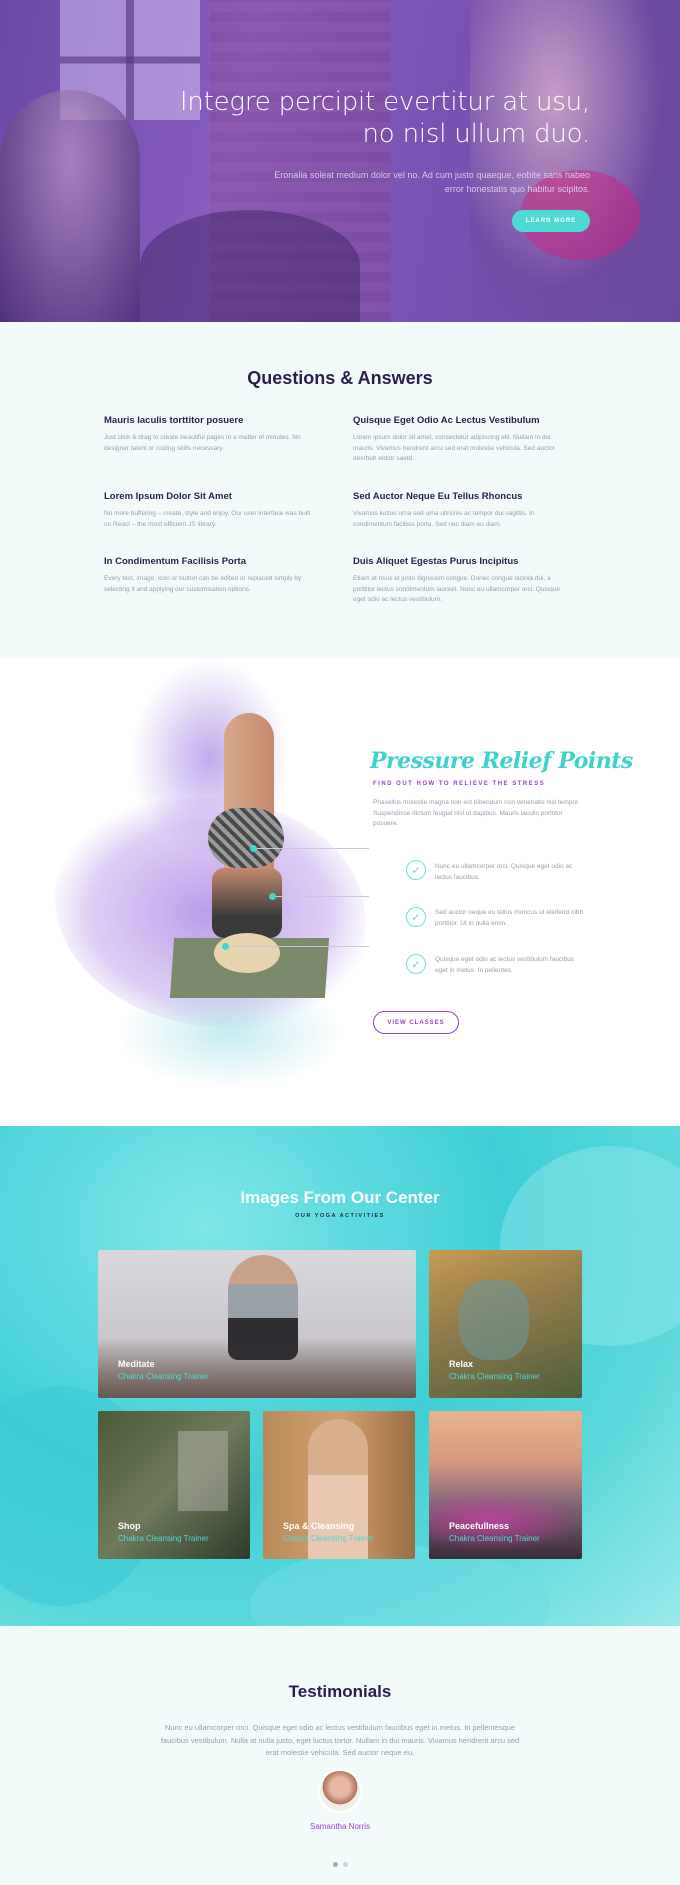  I want to click on gallery-subtitle: OUR YOGA ACTIVITIES, so click(340, 1216).